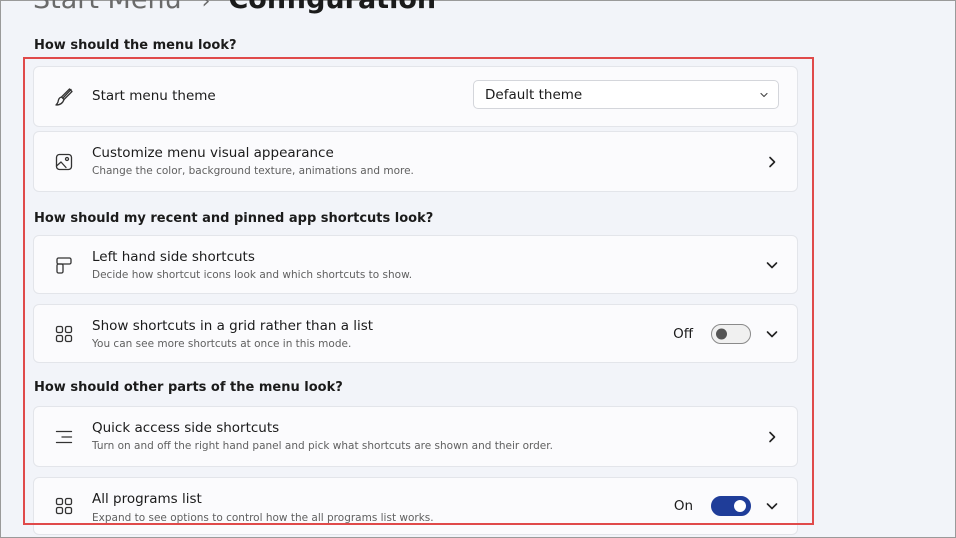  What do you see at coordinates (64, 265) in the screenshot?
I see `layout-icon` at bounding box center [64, 265].